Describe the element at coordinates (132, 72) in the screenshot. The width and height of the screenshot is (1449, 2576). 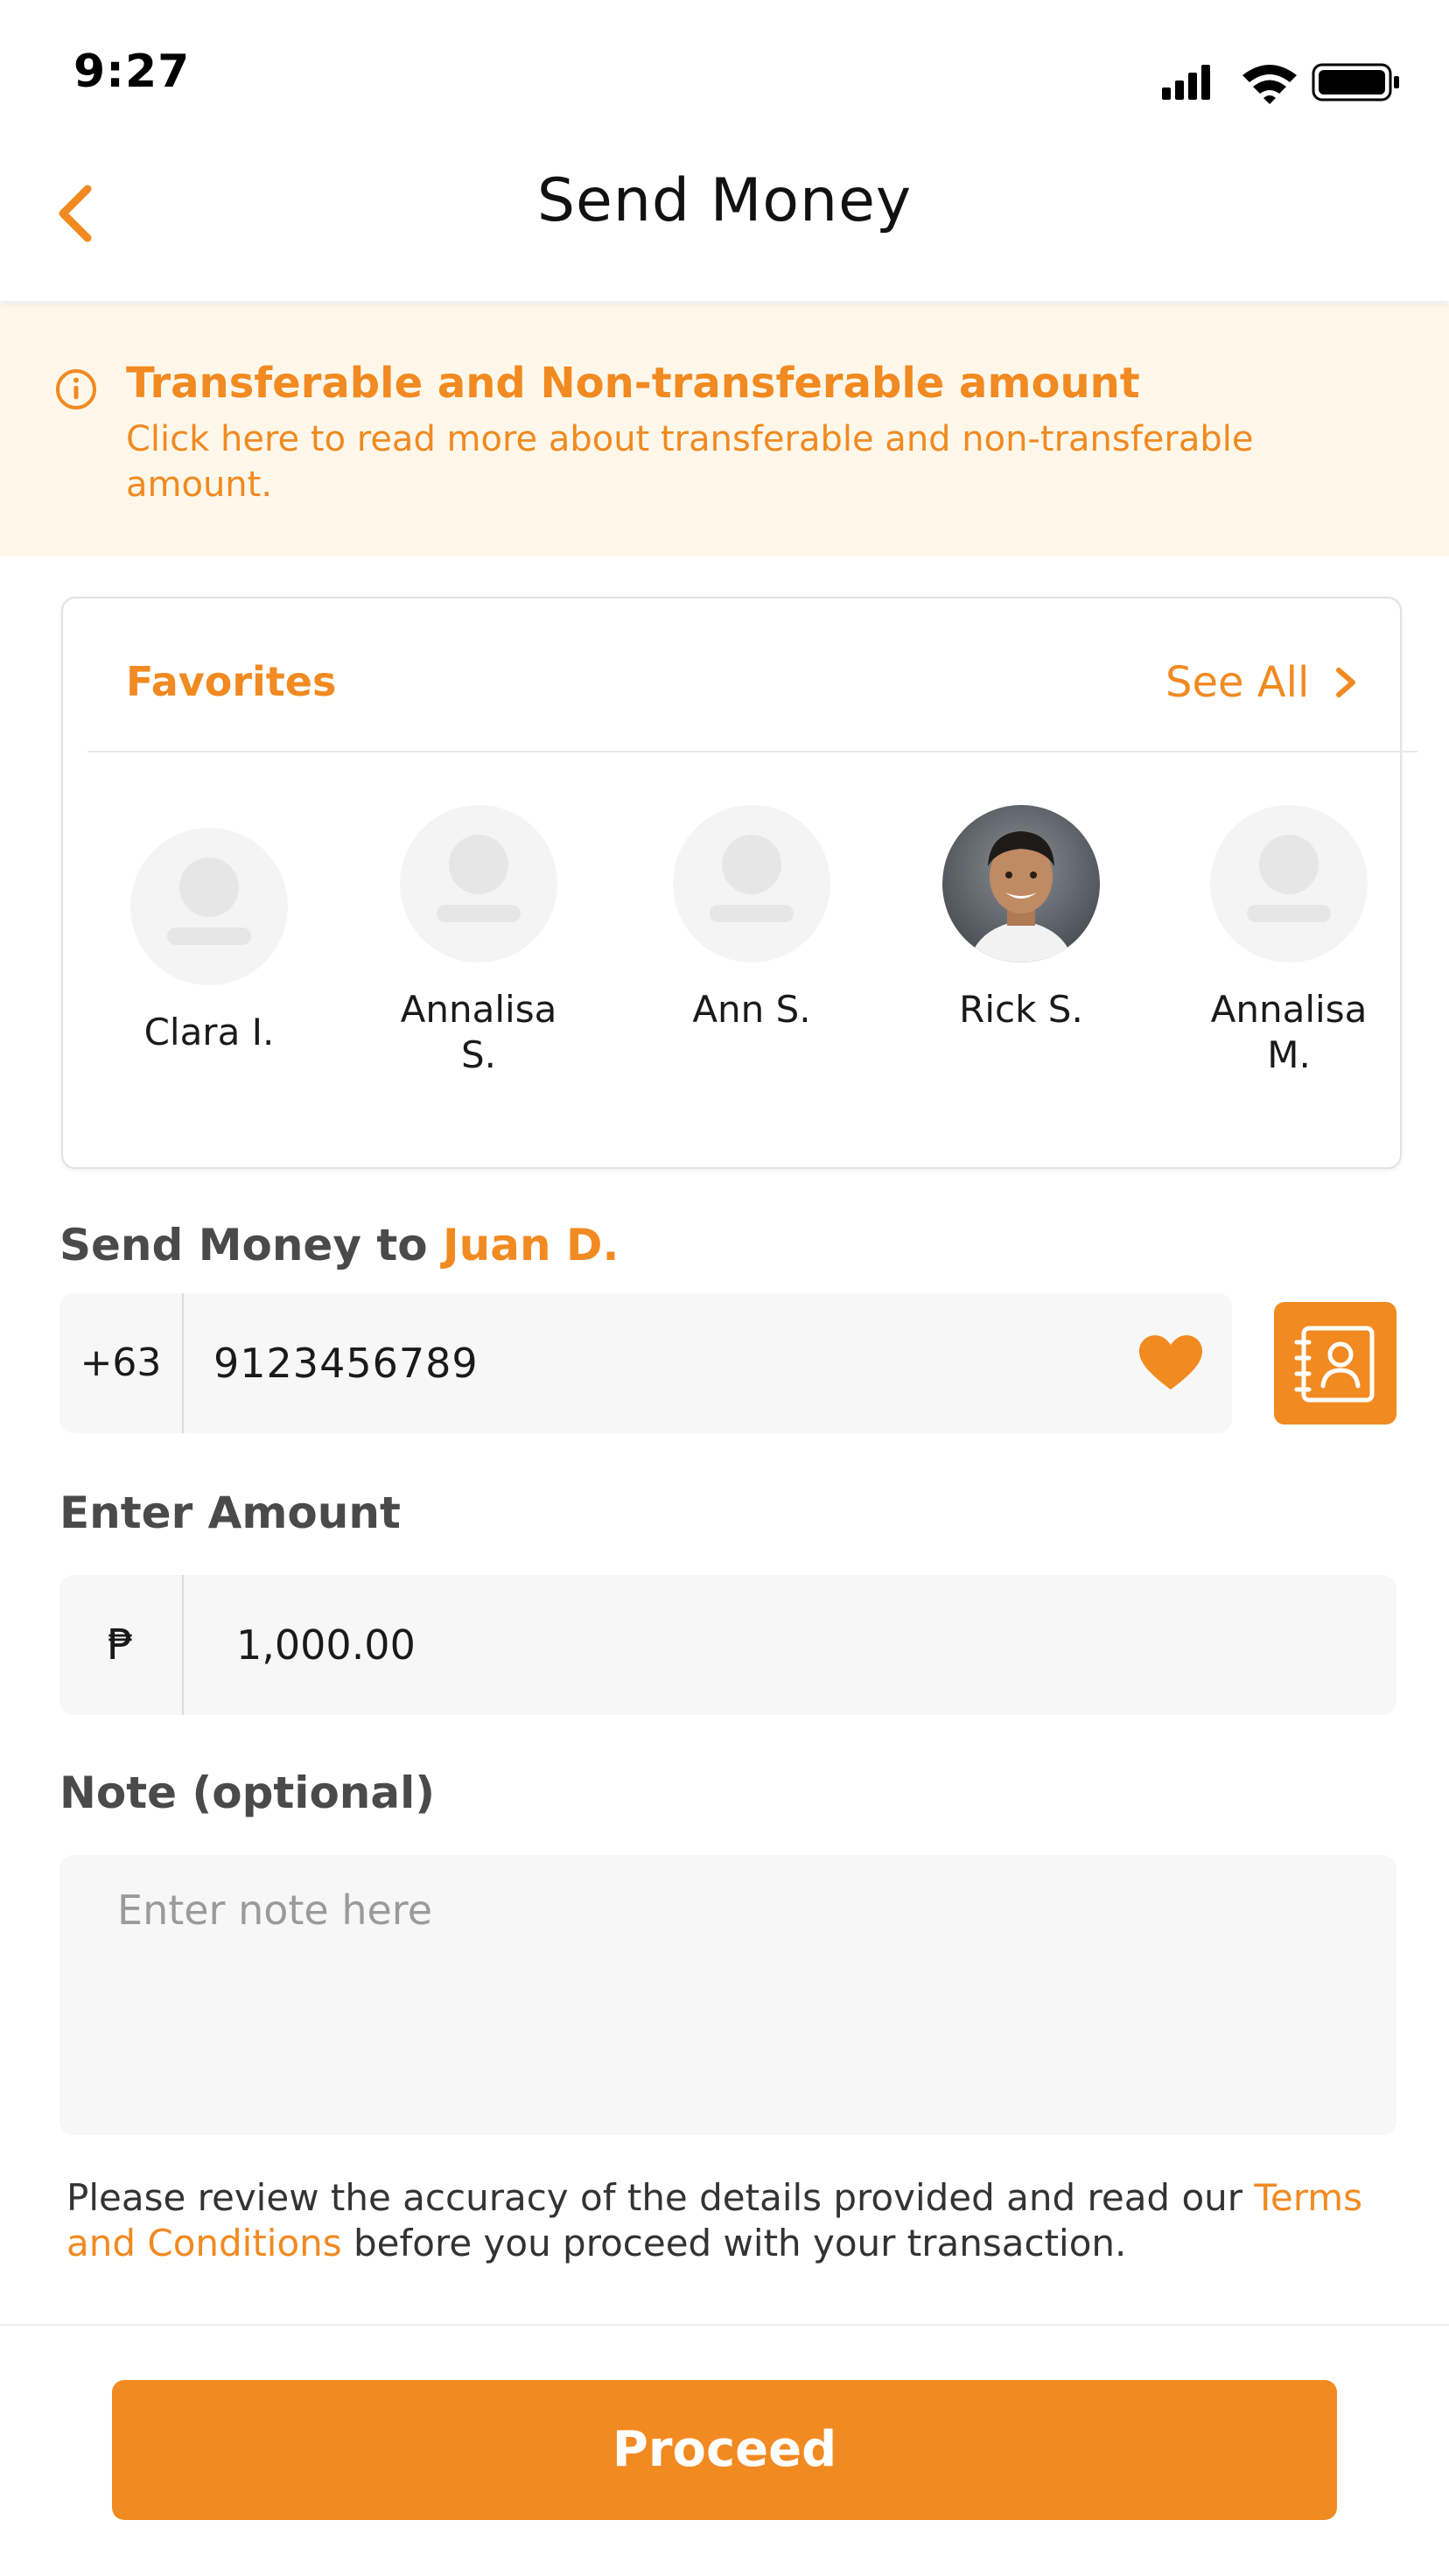
I see `status-time: 9:27` at that location.